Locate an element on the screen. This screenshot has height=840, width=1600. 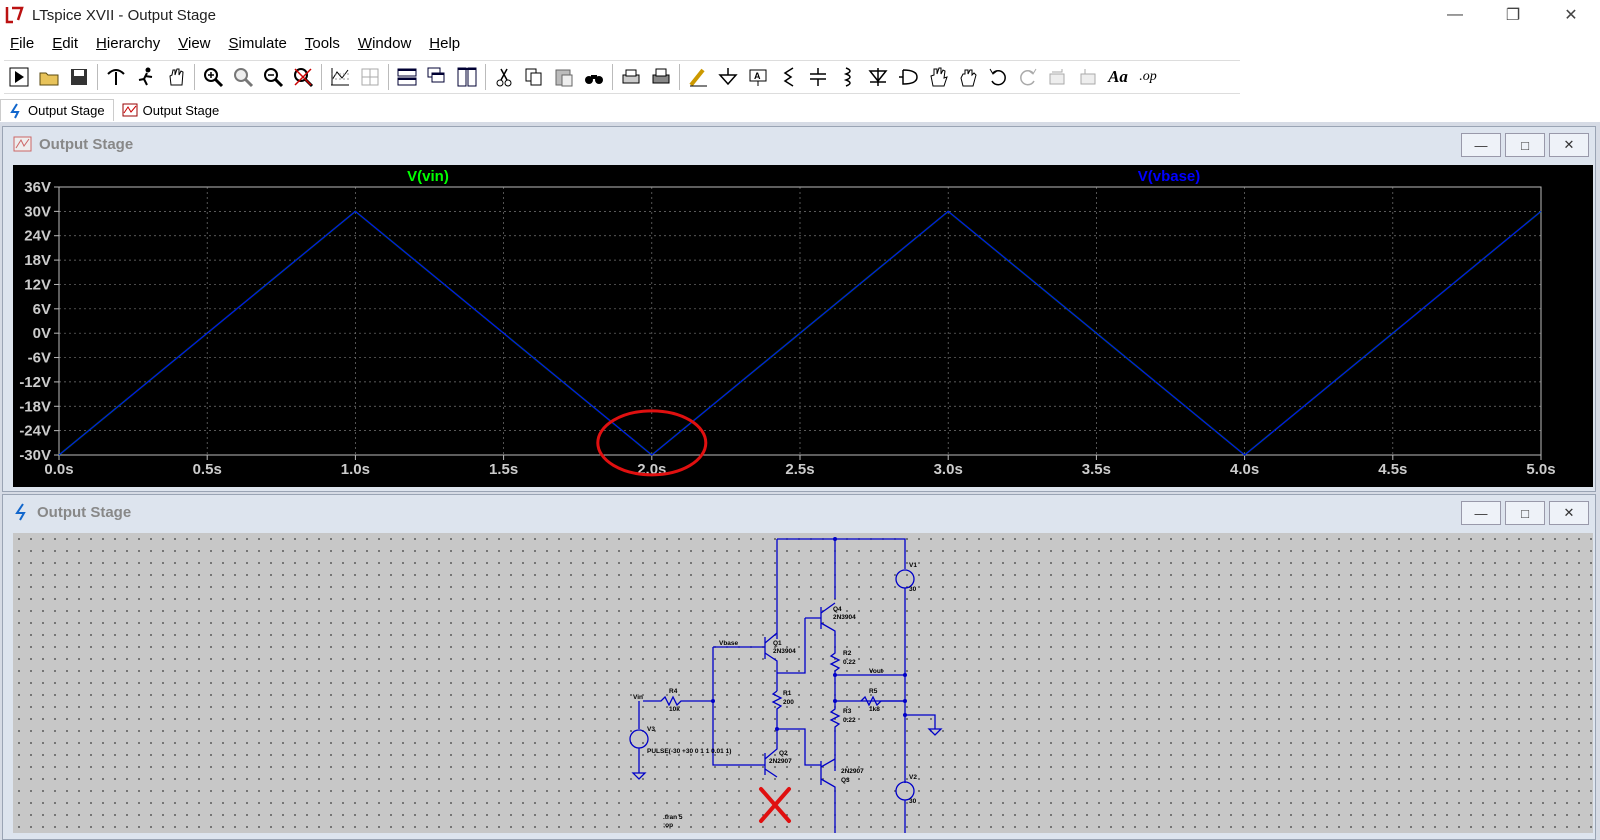
svg-text: 10k is located at coordinates (674, 709).